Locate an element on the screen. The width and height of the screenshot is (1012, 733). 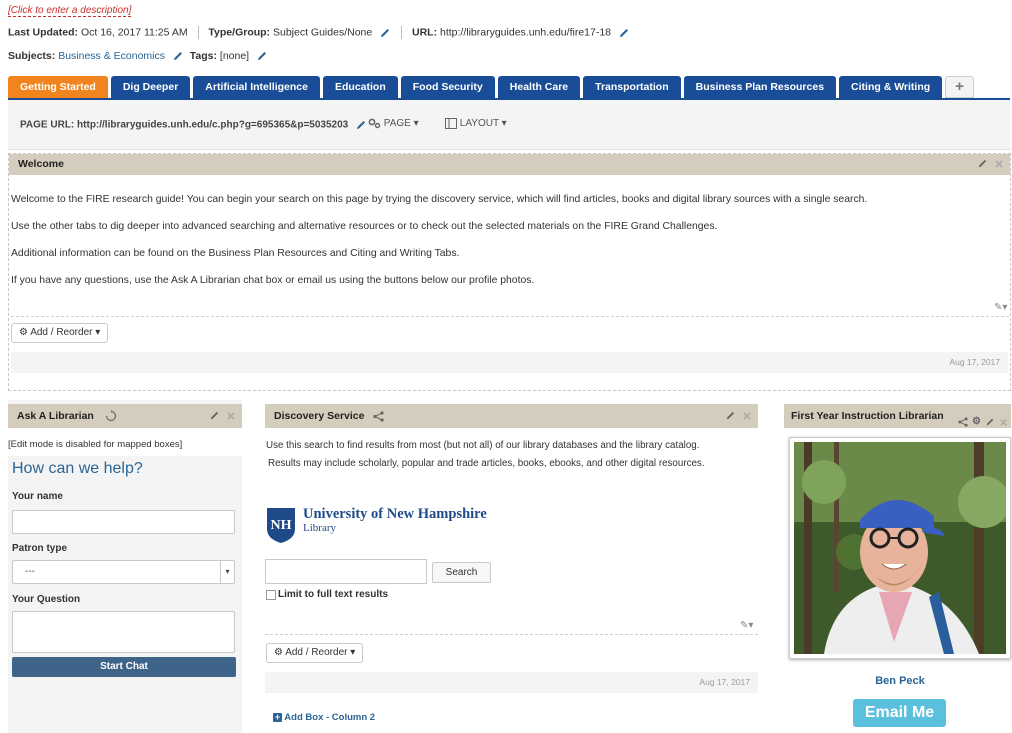
tab-getting-started: Getting Started is located at coordinates (58, 87).